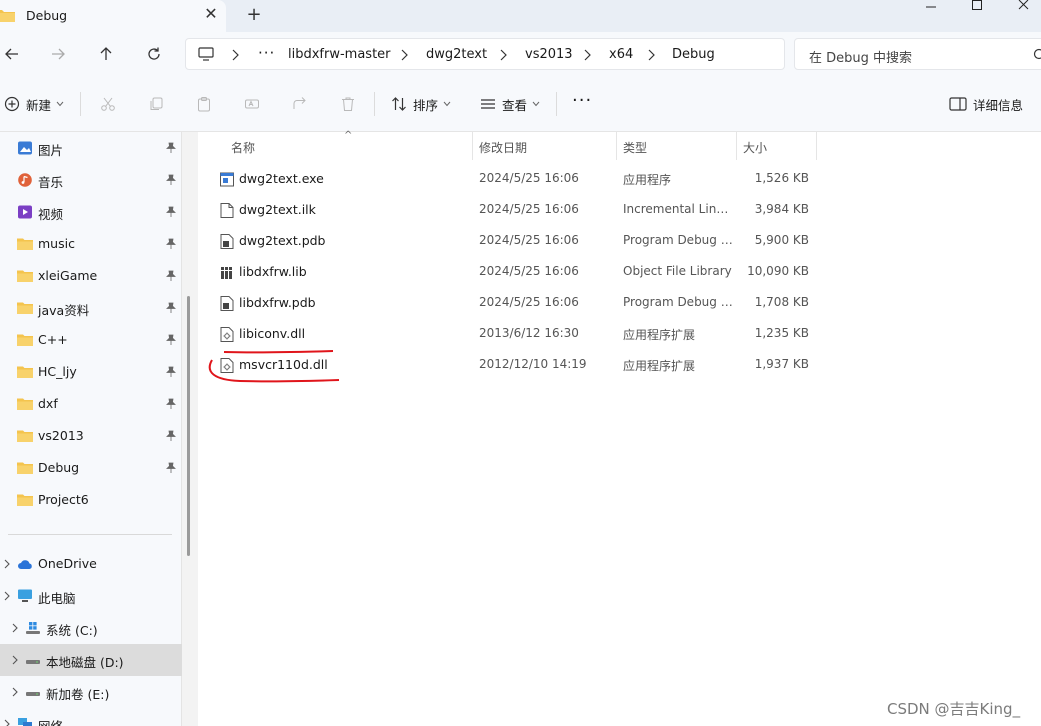 The width and height of the screenshot is (1041, 726). What do you see at coordinates (7, 16) in the screenshot?
I see `folder-icon` at bounding box center [7, 16].